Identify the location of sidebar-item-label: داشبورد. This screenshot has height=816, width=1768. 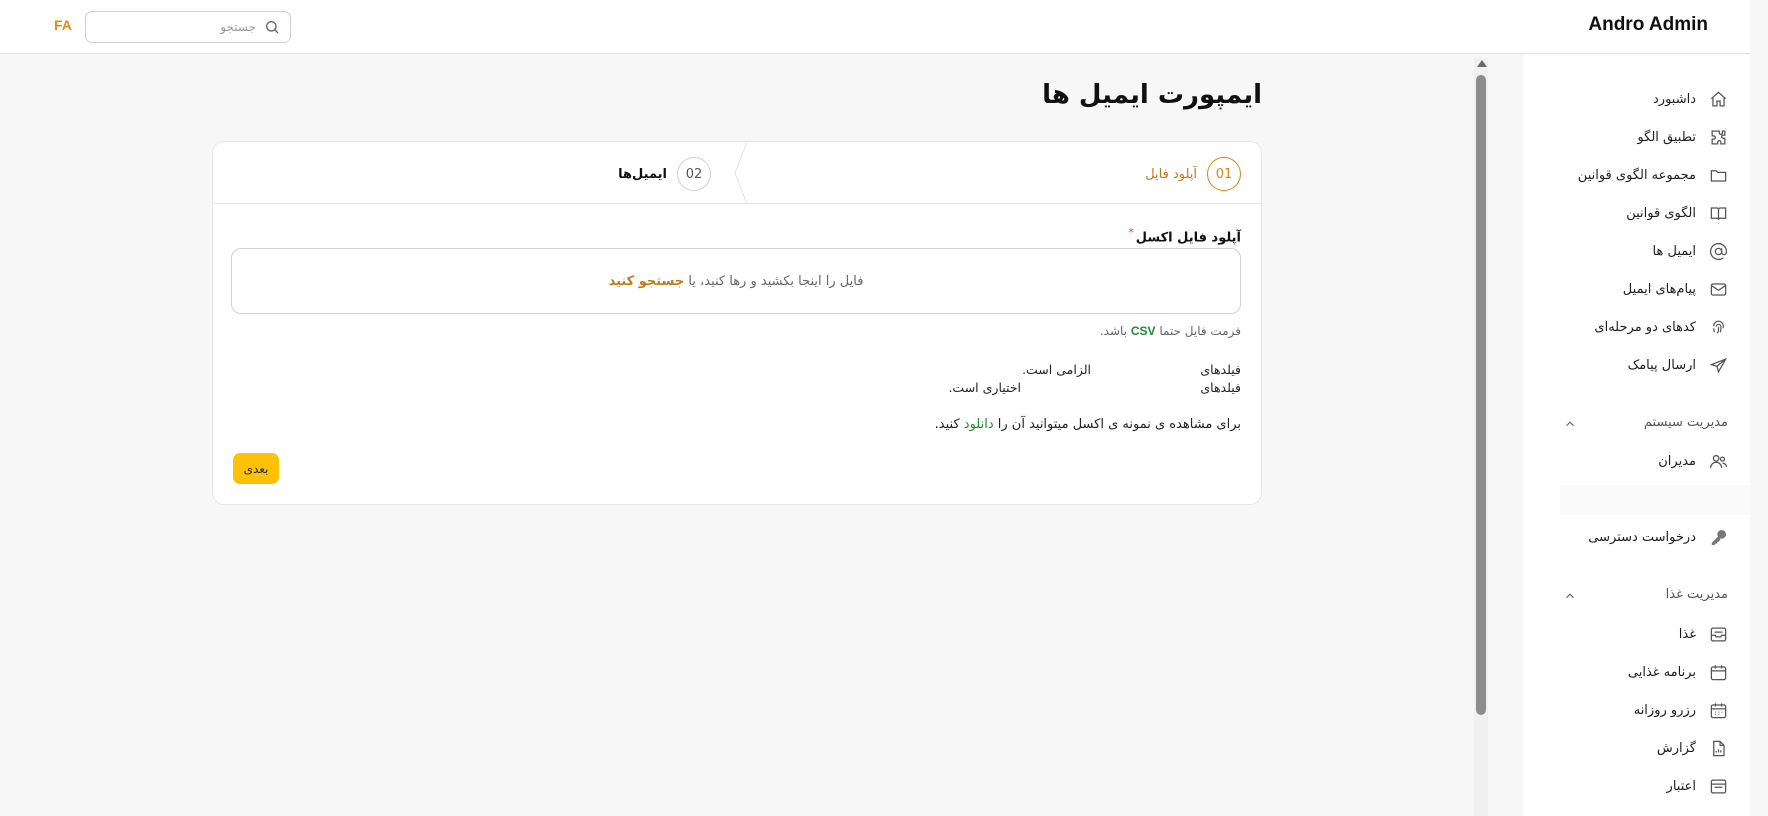
(1674, 99).